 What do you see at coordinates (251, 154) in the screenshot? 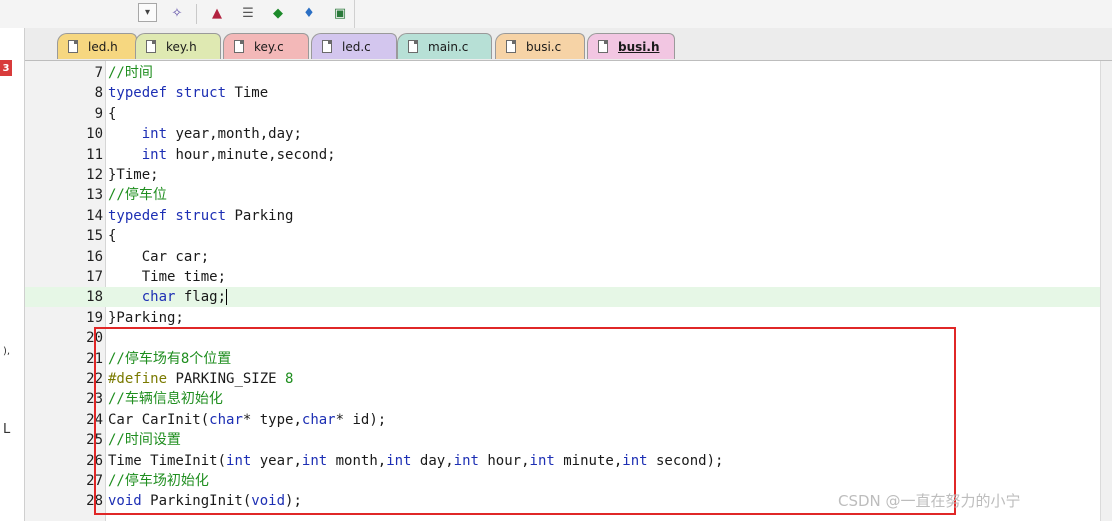
I see `code-token: hour,minute,second;` at bounding box center [251, 154].